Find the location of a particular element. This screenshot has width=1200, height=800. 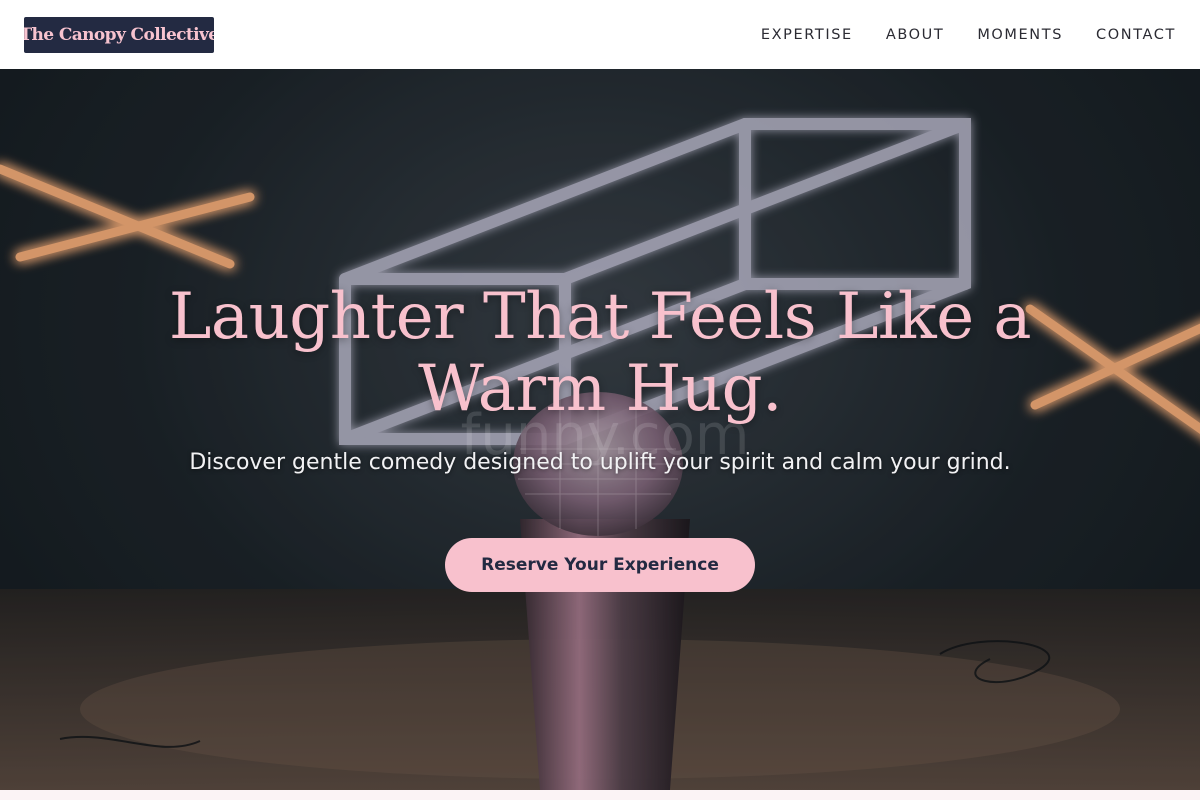

site-logo: The Canopy Collective is located at coordinates (119, 34).